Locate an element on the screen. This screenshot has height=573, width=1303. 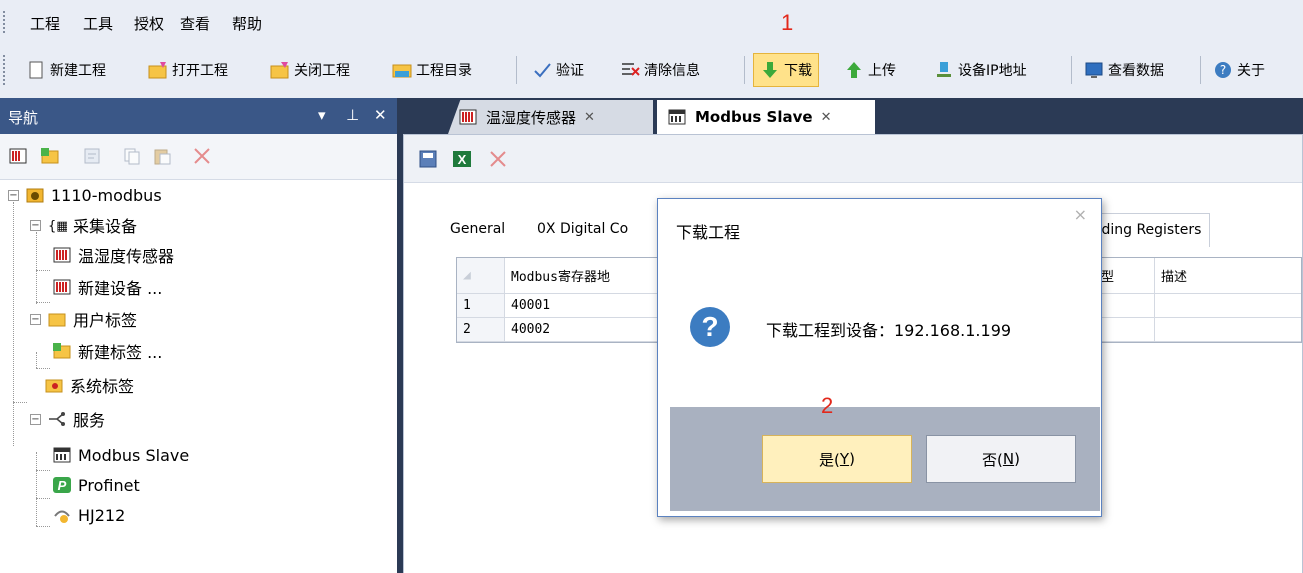
subtab-digital-coils: 0X Digital Co is located at coordinates (582, 229).